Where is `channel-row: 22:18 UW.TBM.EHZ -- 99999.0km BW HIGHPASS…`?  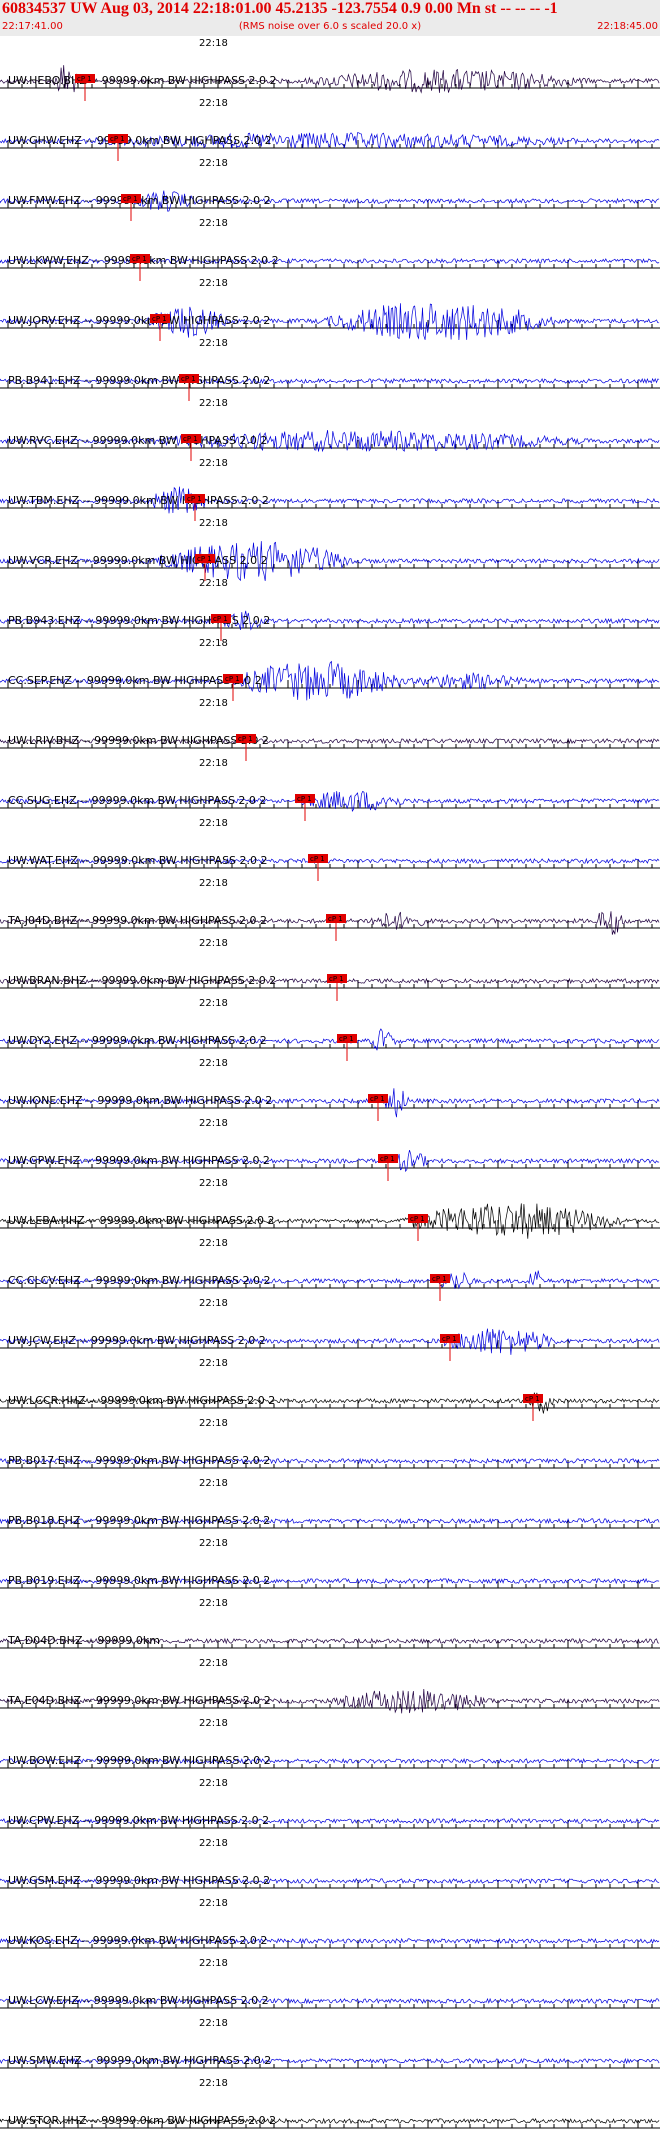
channel-row: 22:18 UW.TBM.EHZ -- 99999.0km BW HIGHPASS… is located at coordinates (330, 489).